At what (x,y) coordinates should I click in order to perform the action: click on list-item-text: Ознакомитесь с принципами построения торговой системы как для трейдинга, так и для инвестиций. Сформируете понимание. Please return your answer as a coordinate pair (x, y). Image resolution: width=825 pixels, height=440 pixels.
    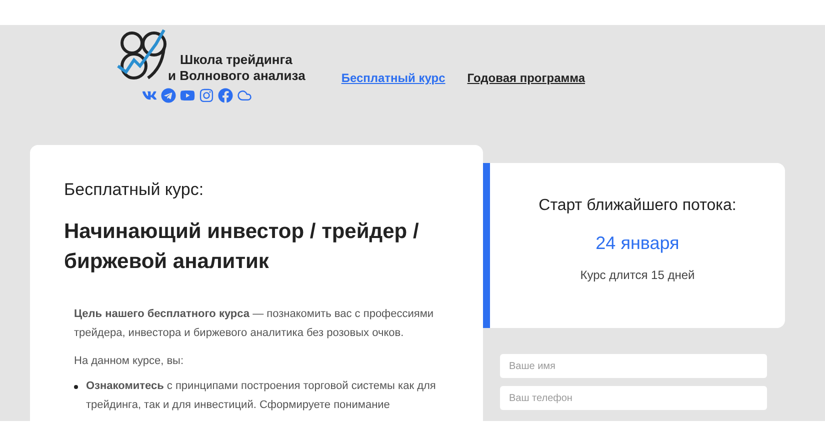
    Looking at the image, I should click on (261, 396).